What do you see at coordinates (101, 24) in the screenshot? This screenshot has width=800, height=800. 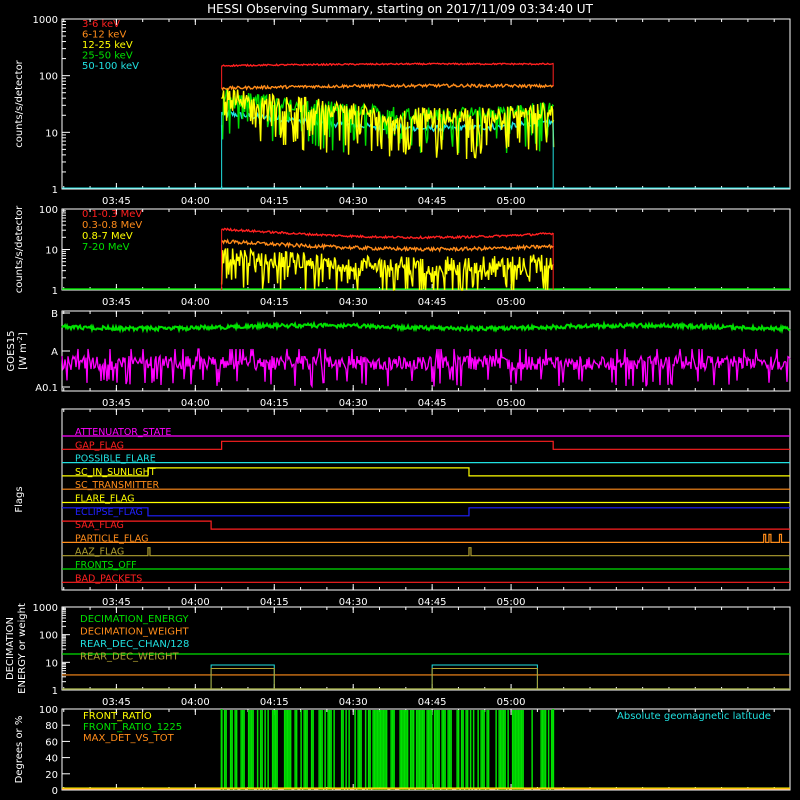 I see `legend-entry: 3-6 keV` at bounding box center [101, 24].